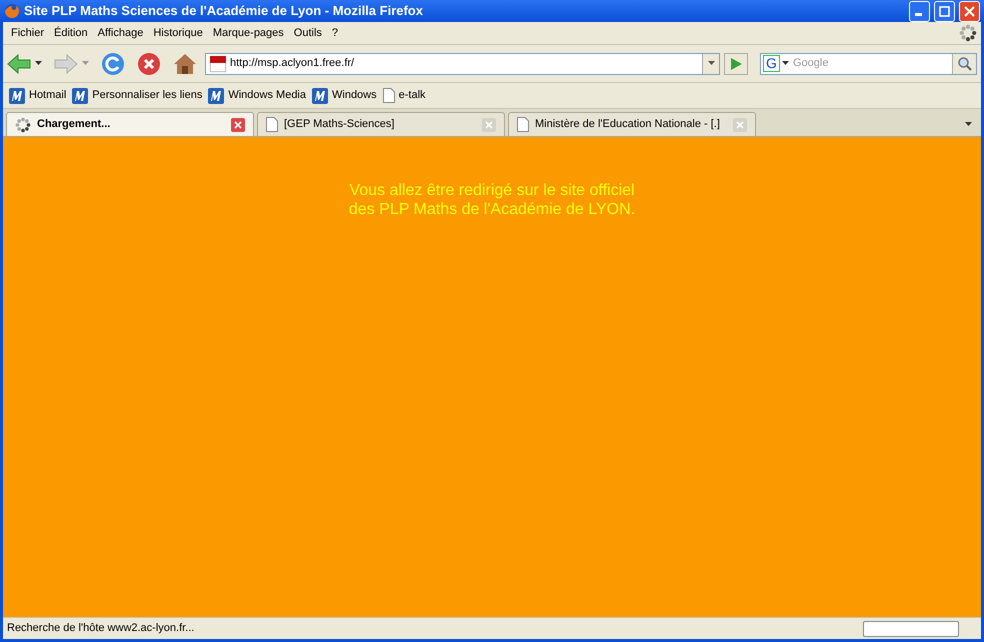  I want to click on search-button, so click(964, 64).